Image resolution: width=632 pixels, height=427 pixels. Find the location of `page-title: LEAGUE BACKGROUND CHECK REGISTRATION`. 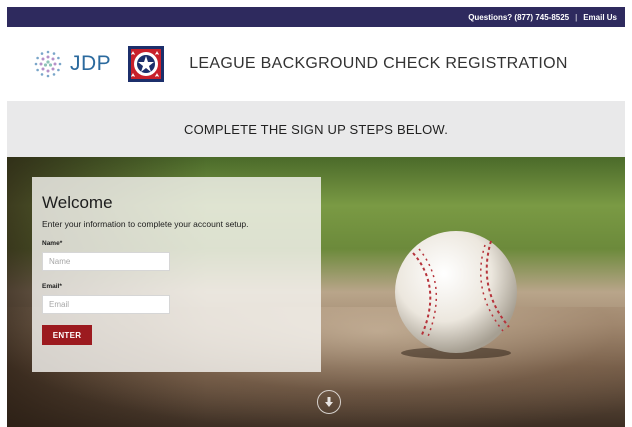

page-title: LEAGUE BACKGROUND CHECK REGISTRATION is located at coordinates (378, 63).